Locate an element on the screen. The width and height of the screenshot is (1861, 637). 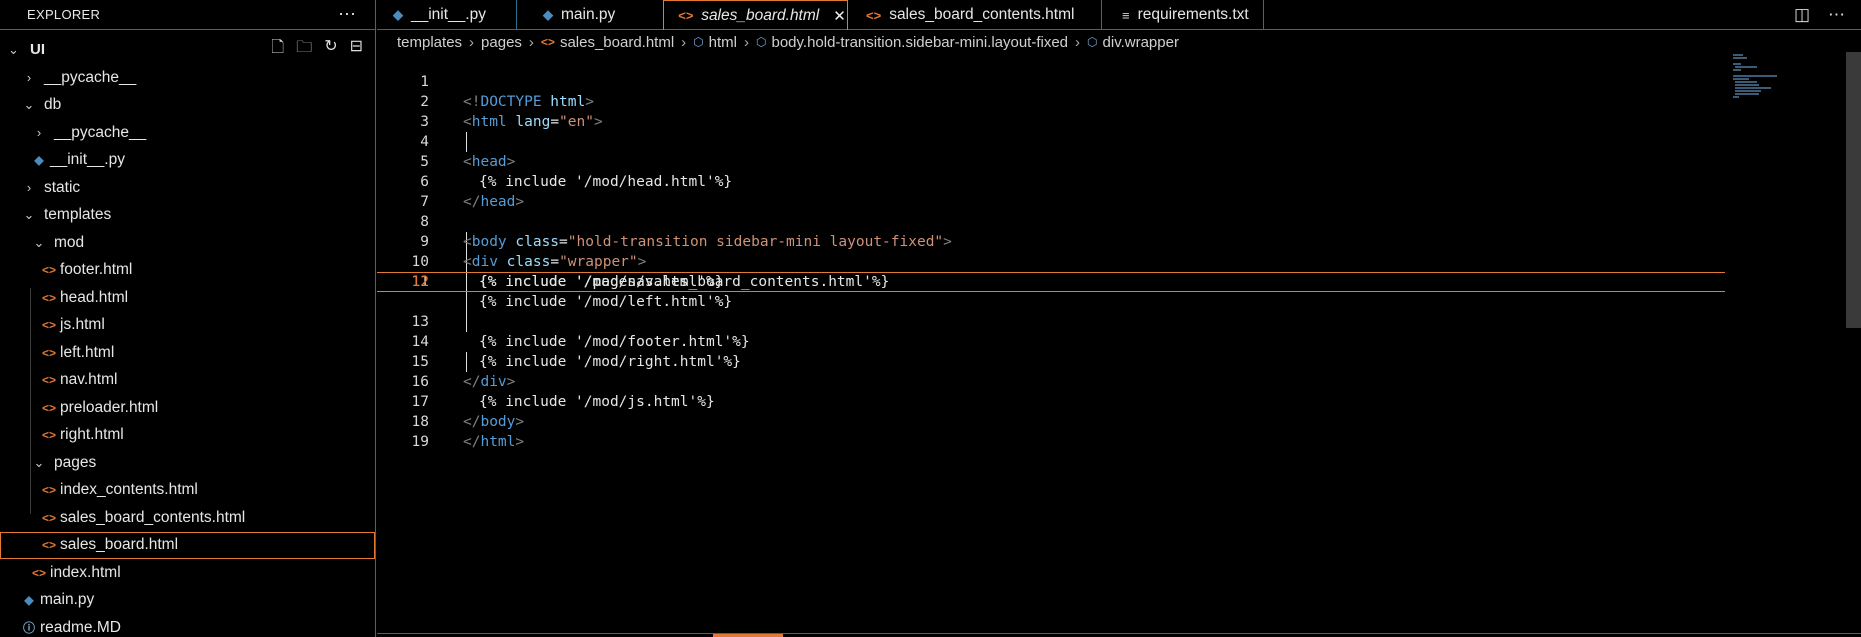
tree-item-label: index_contents.html is located at coordinates (129, 490).